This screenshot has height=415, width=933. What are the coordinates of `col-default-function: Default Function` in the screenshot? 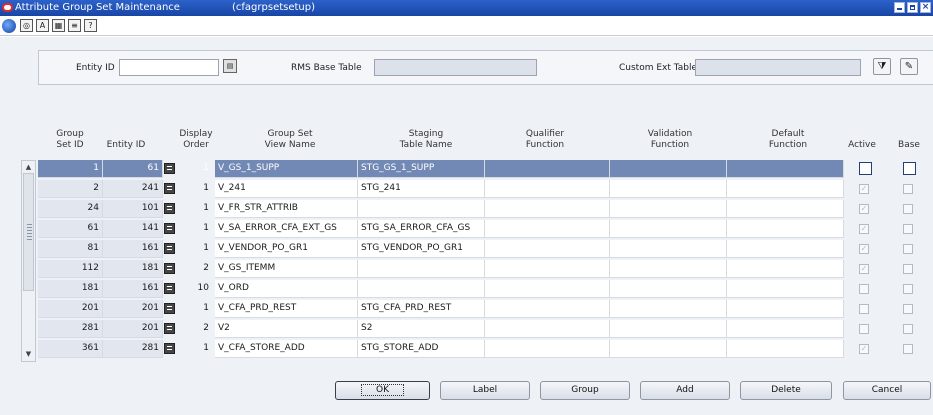 It's located at (788, 140).